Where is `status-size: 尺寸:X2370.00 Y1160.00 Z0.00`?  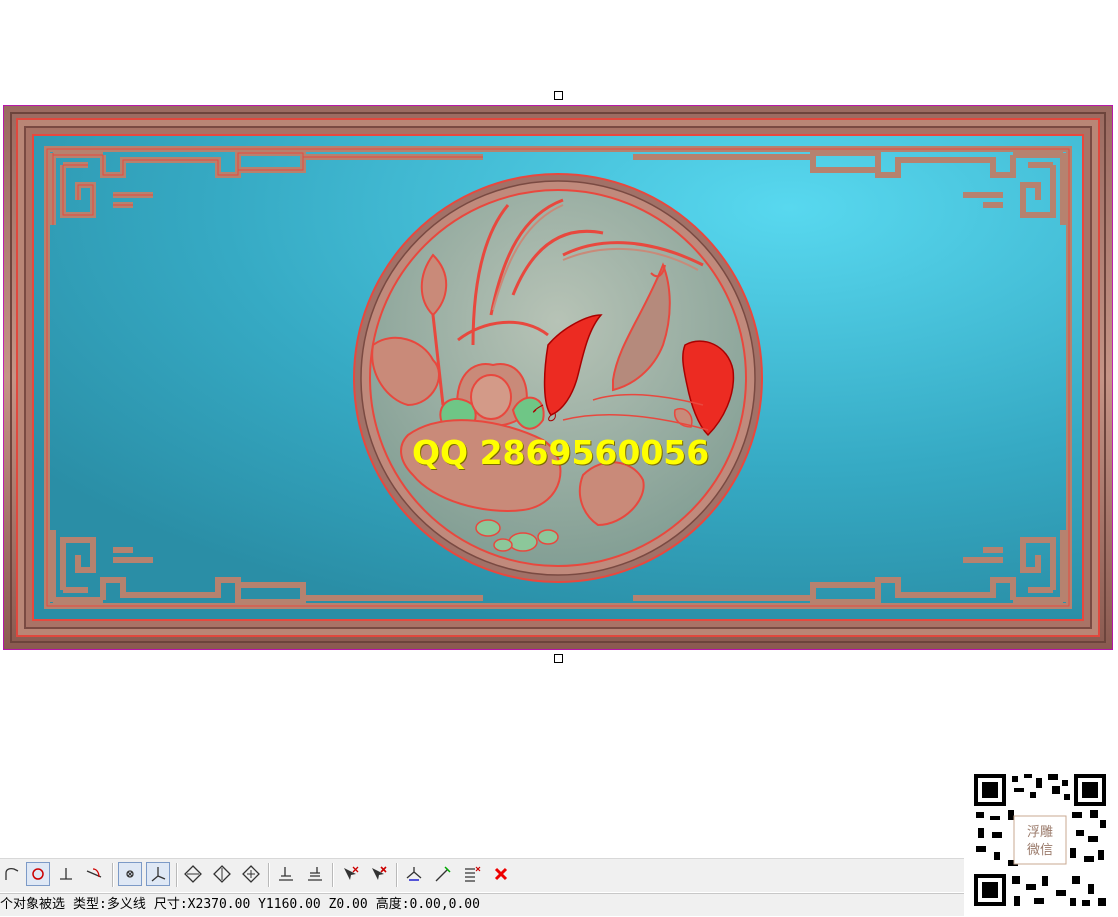
status-size: 尺寸:X2370.00 Y1160.00 Z0.00 is located at coordinates (260, 904).